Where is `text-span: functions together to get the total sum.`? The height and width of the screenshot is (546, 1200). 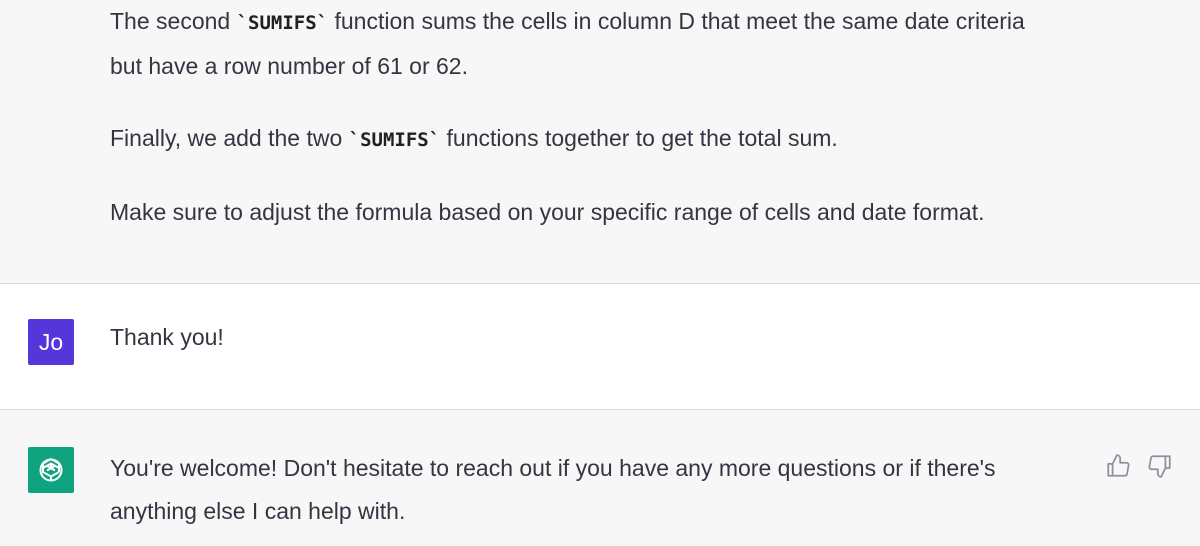
text-span: functions together to get the total sum. is located at coordinates (639, 138).